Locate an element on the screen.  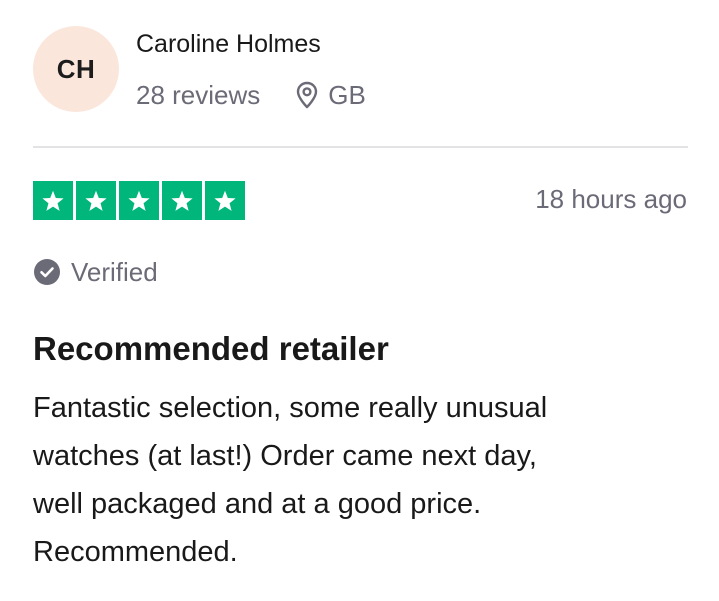
divider is located at coordinates (360, 147).